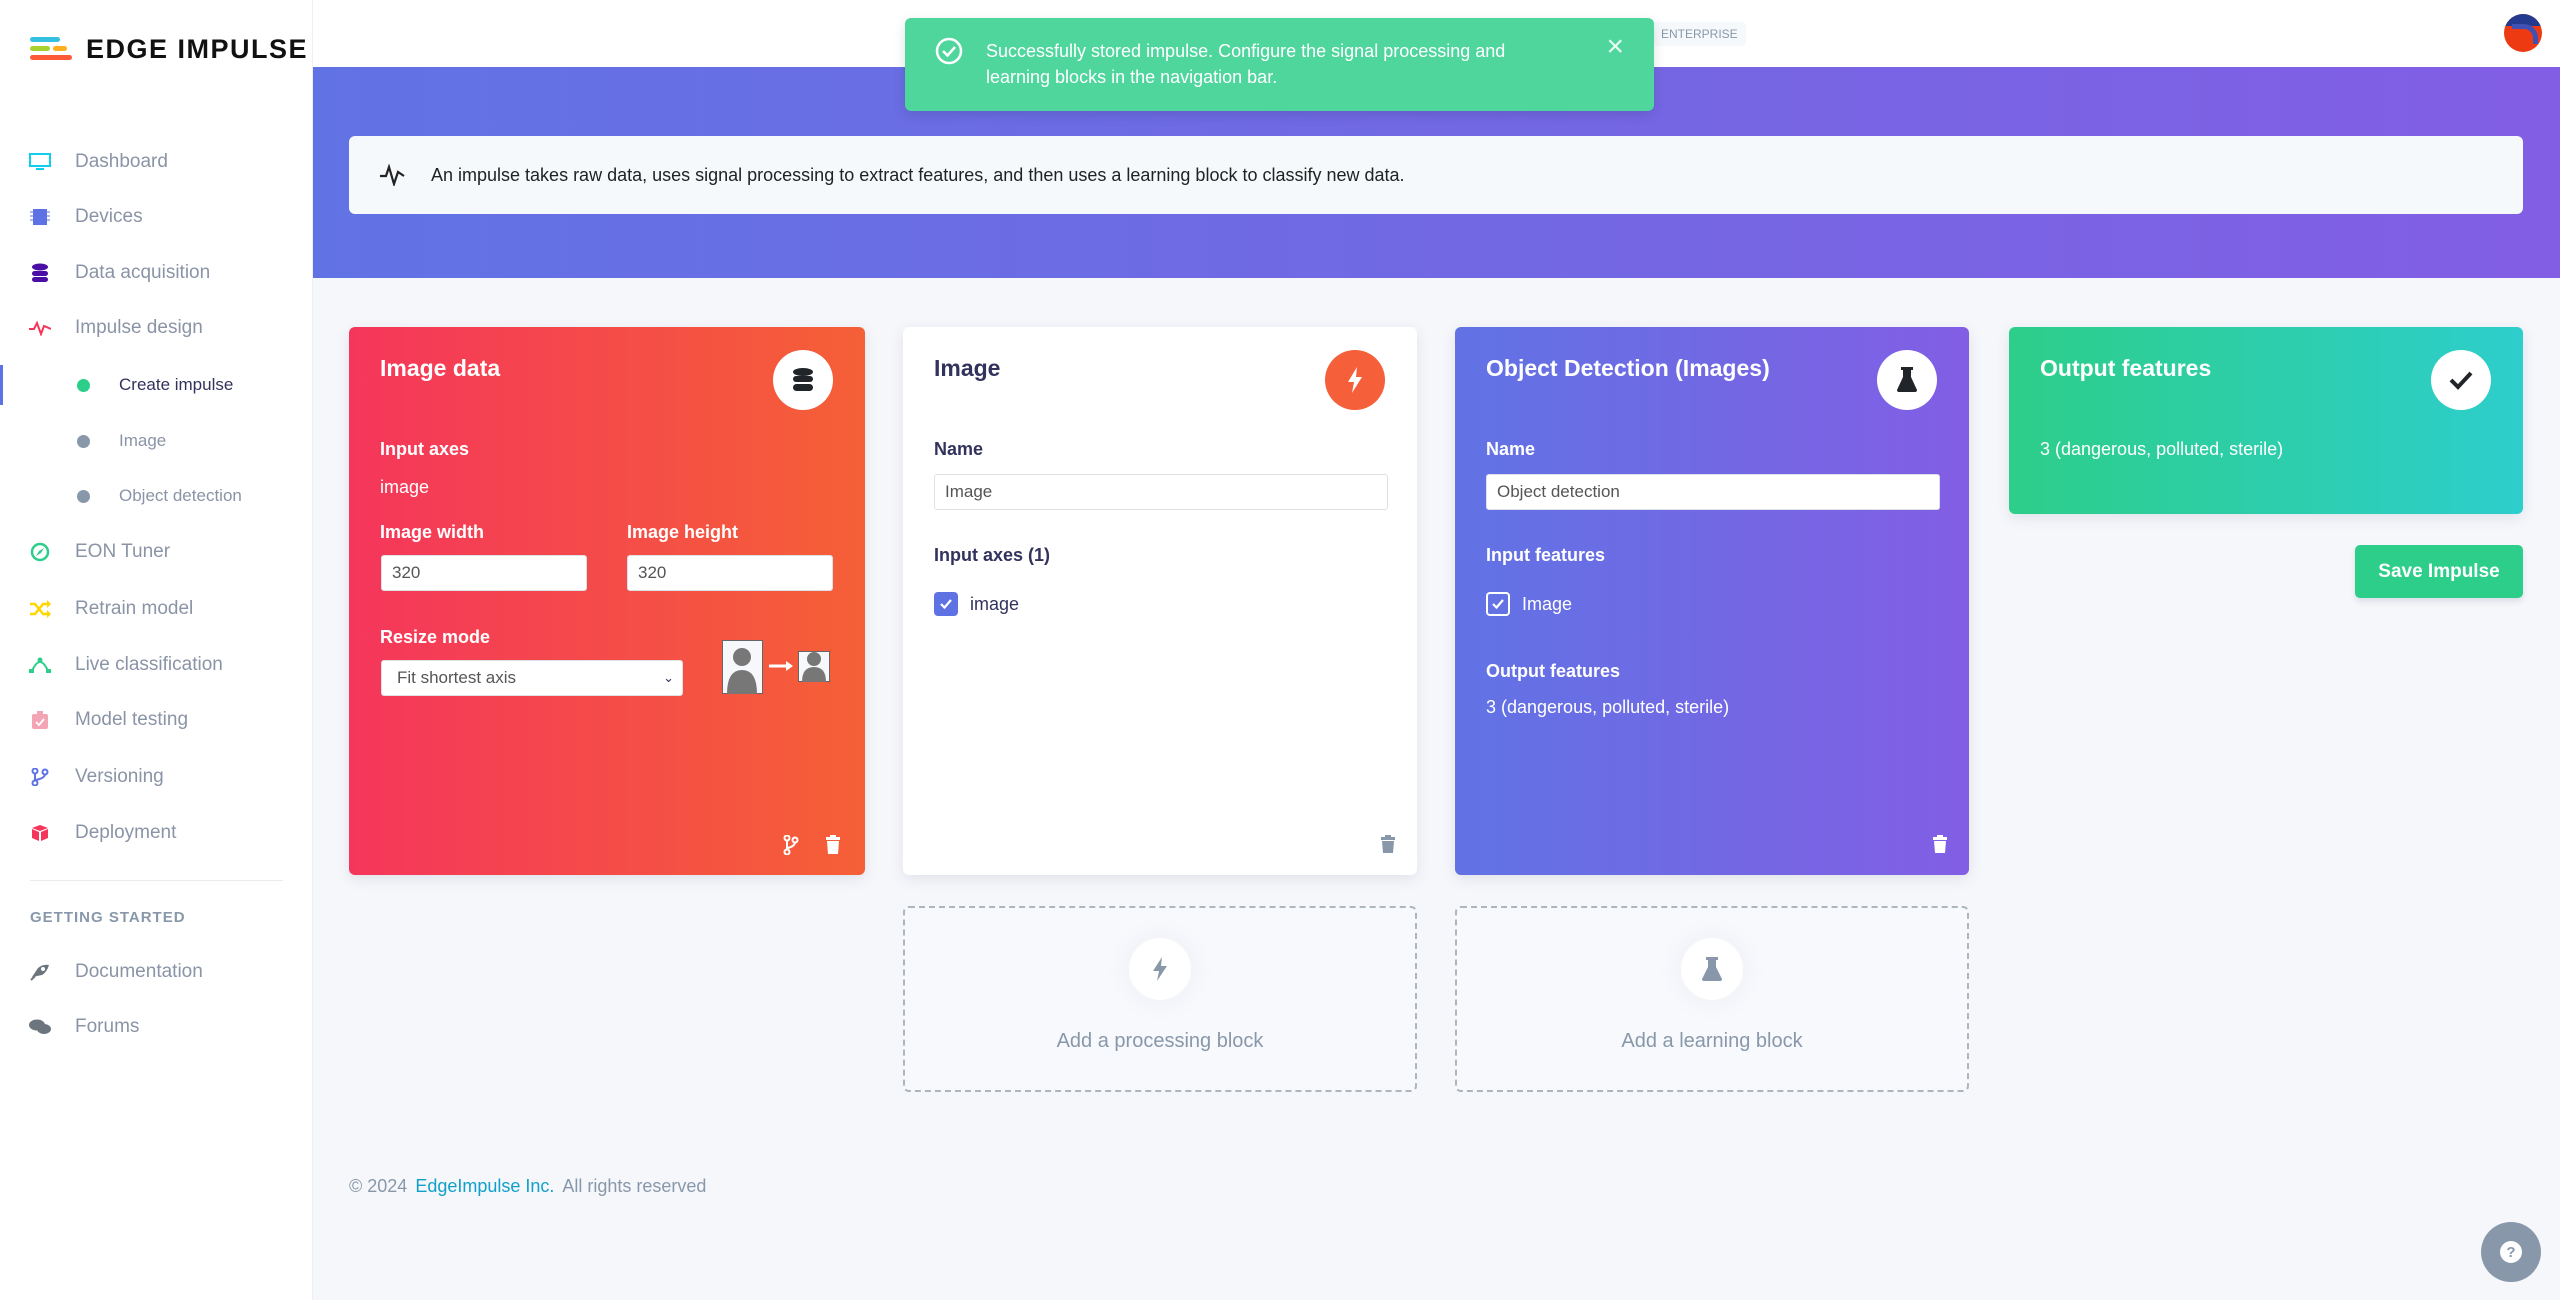 Image resolution: width=2560 pixels, height=1300 pixels. Describe the element at coordinates (668, 677) in the screenshot. I see `chevron-down-icon: ⌄` at that location.